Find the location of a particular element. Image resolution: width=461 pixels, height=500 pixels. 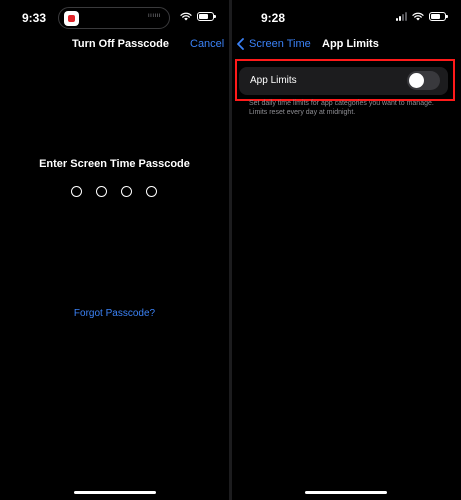

island-activity-text: ıııııı is located at coordinates (154, 16).